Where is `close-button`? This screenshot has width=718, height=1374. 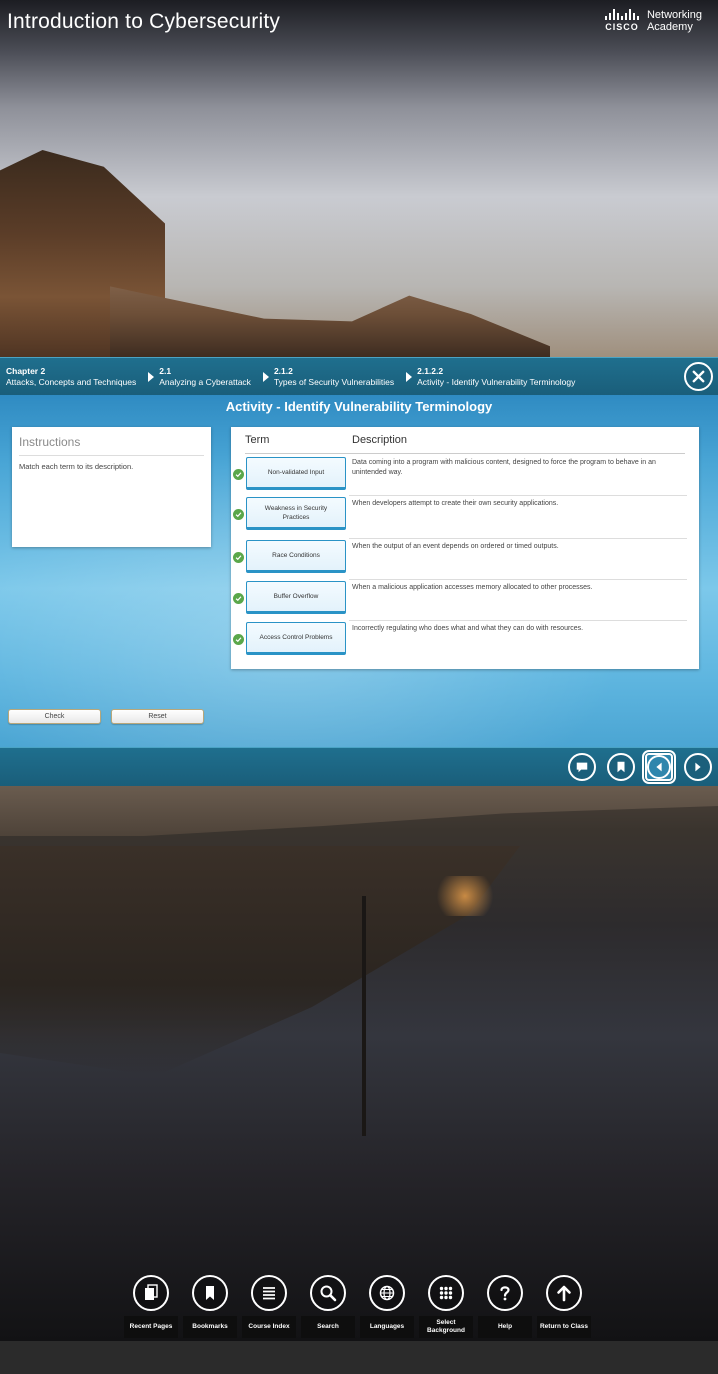 close-button is located at coordinates (698, 376).